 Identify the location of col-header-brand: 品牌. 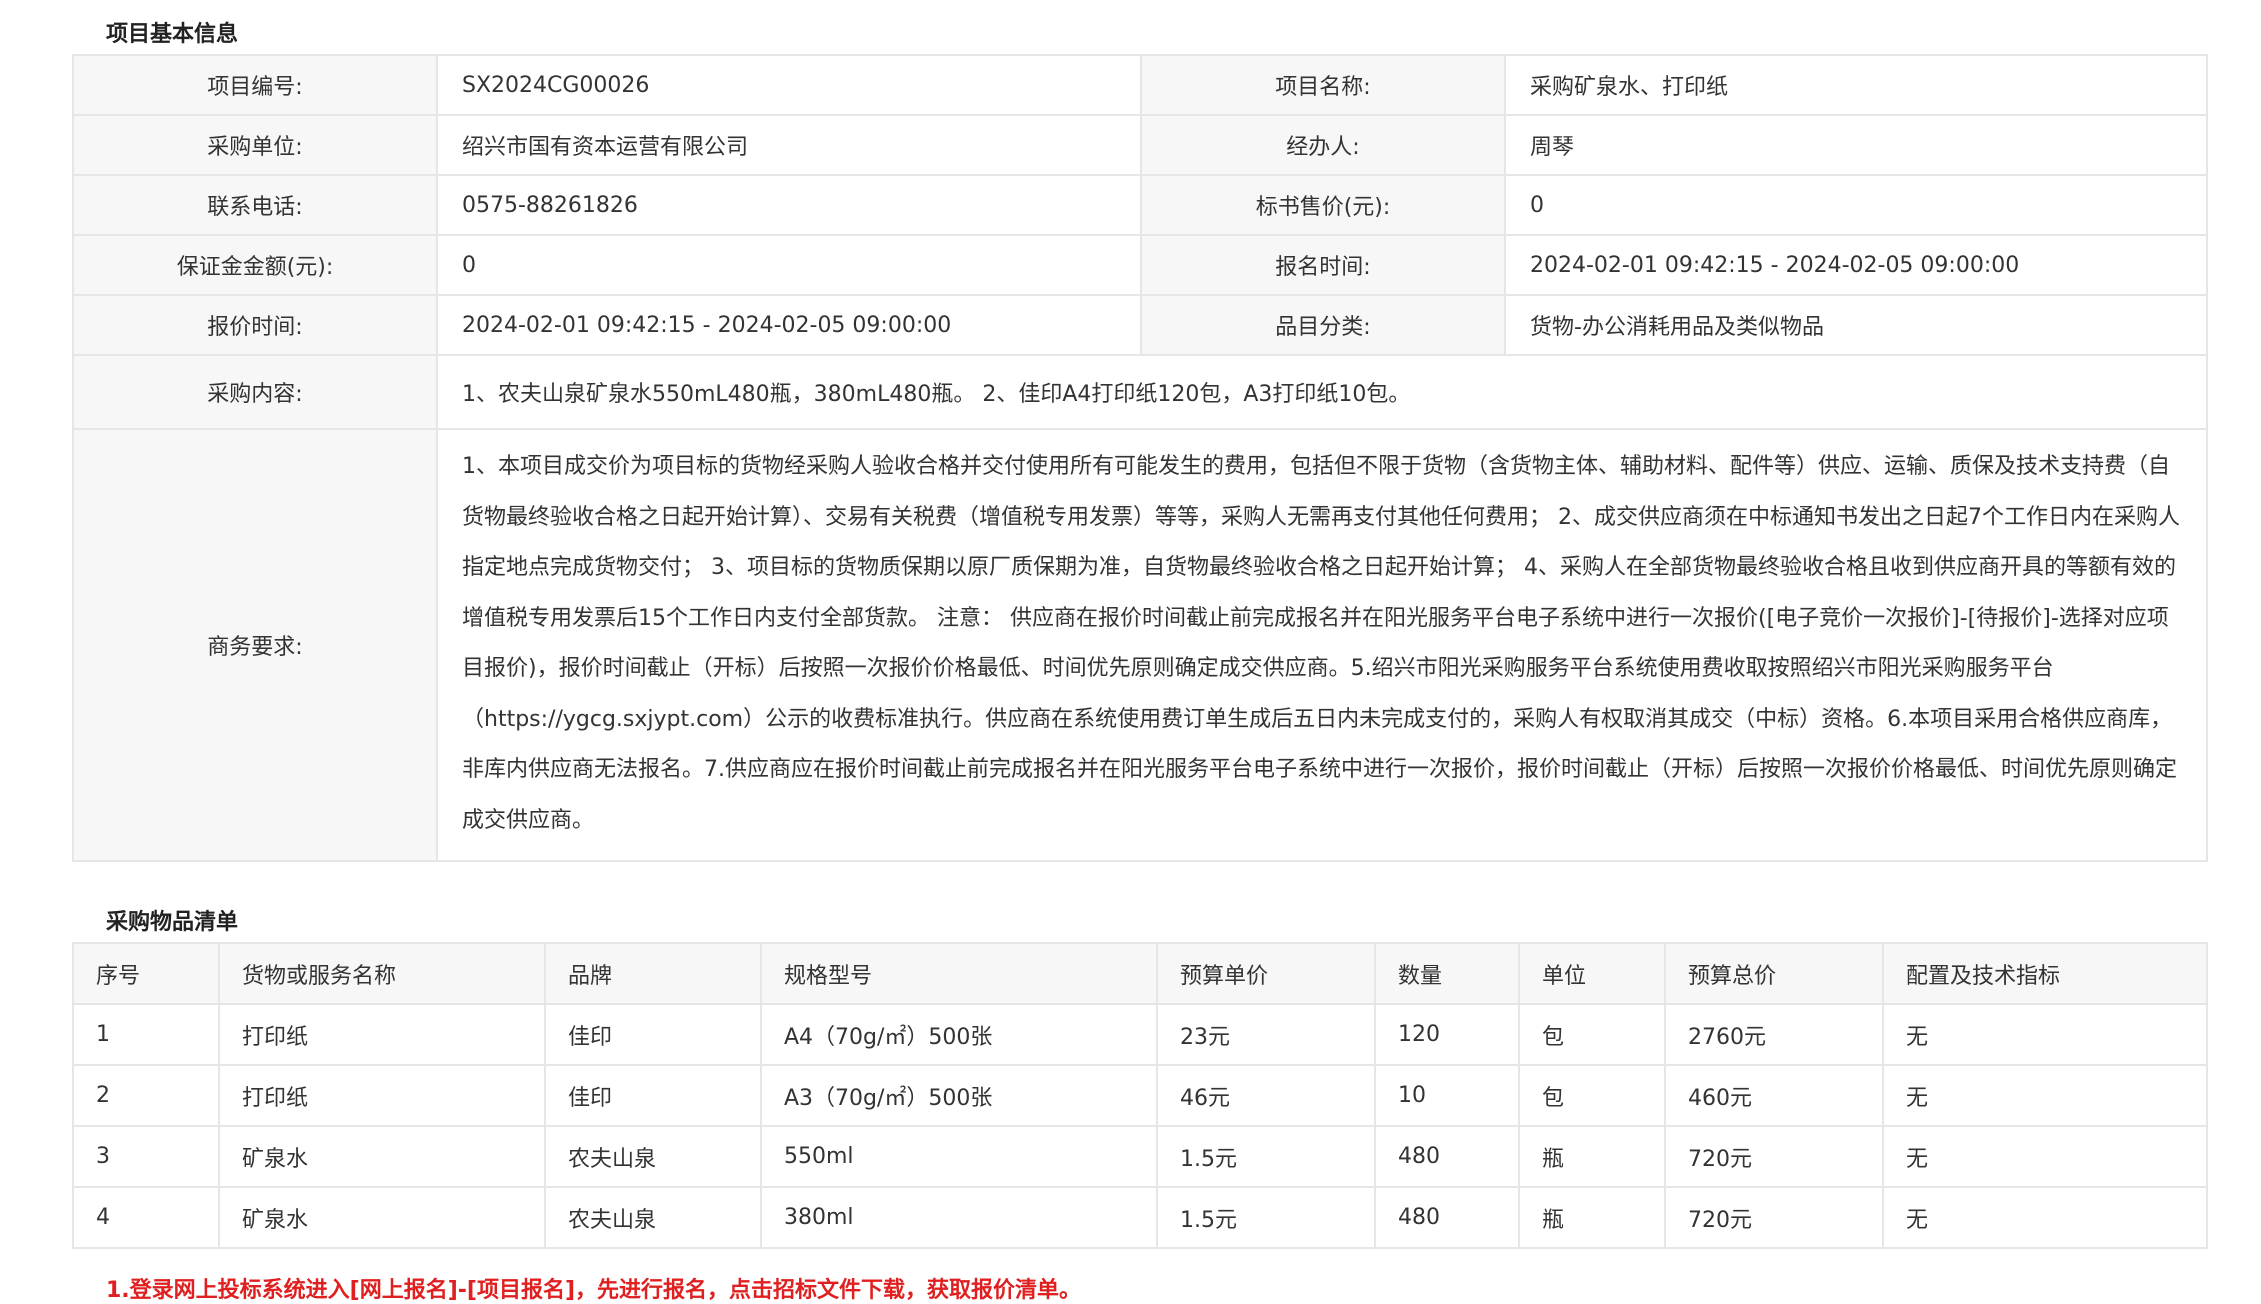
(653, 973).